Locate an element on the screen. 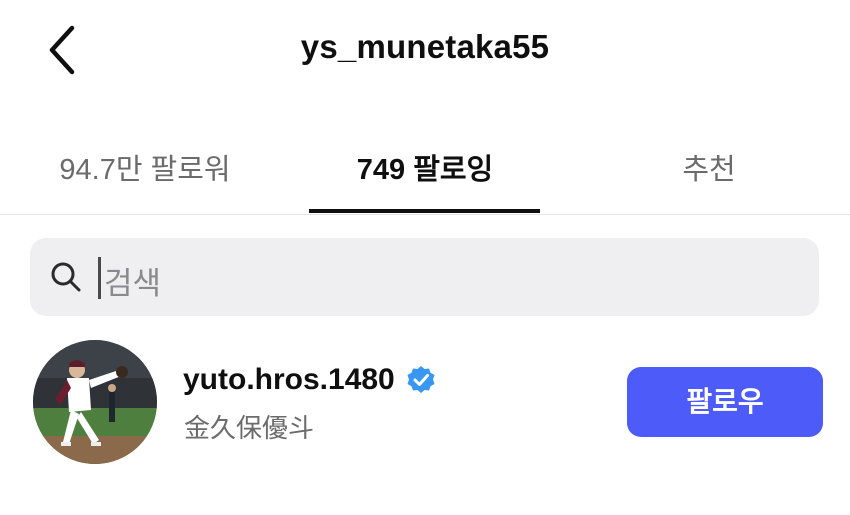  search-placeholder: 검색 is located at coordinates (133, 283).